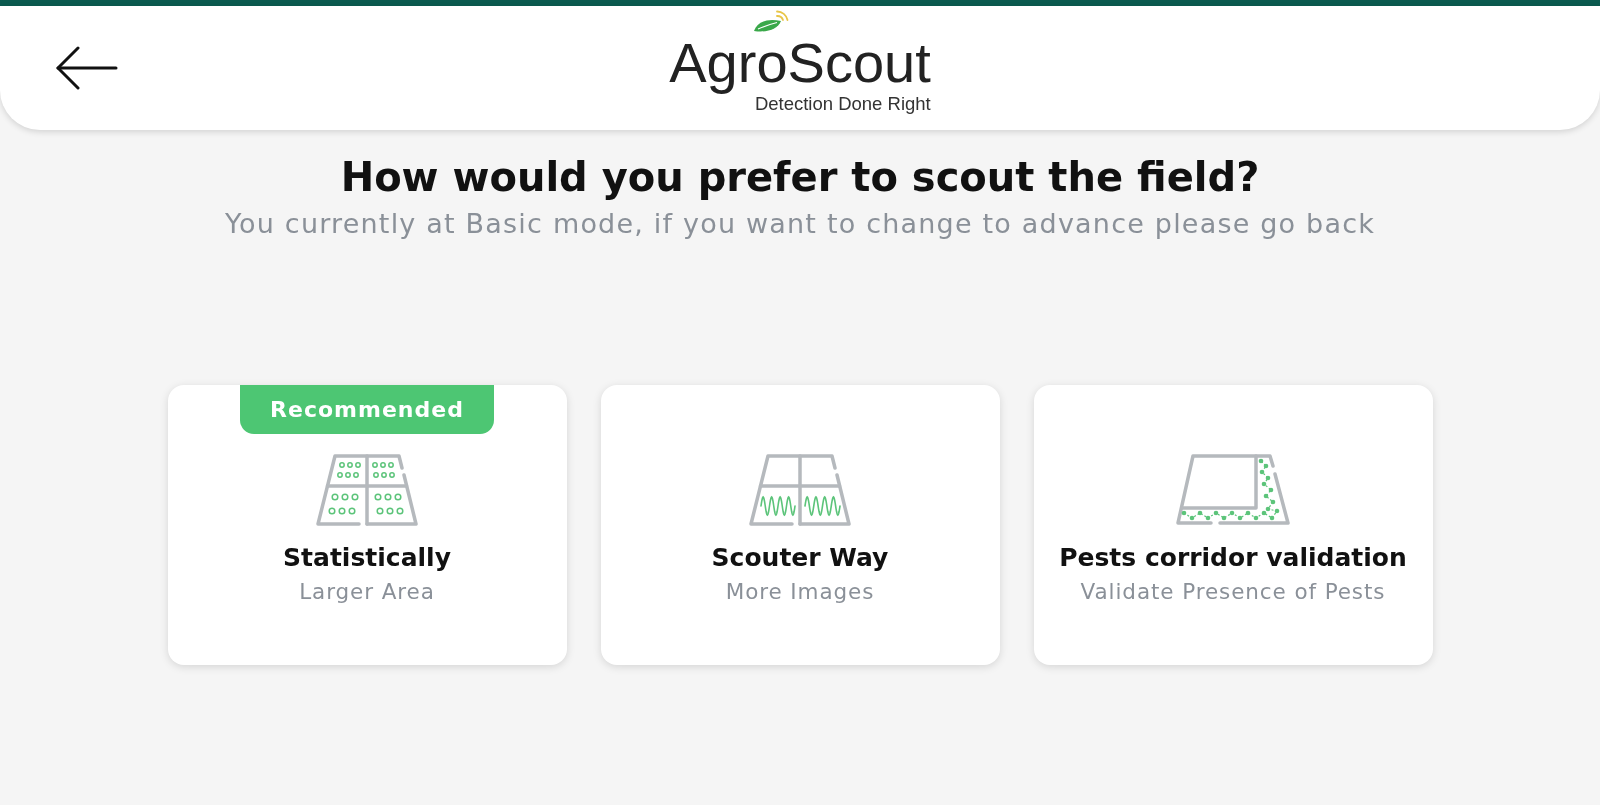  I want to click on logo-wordmark: AgroScout, so click(800, 63).